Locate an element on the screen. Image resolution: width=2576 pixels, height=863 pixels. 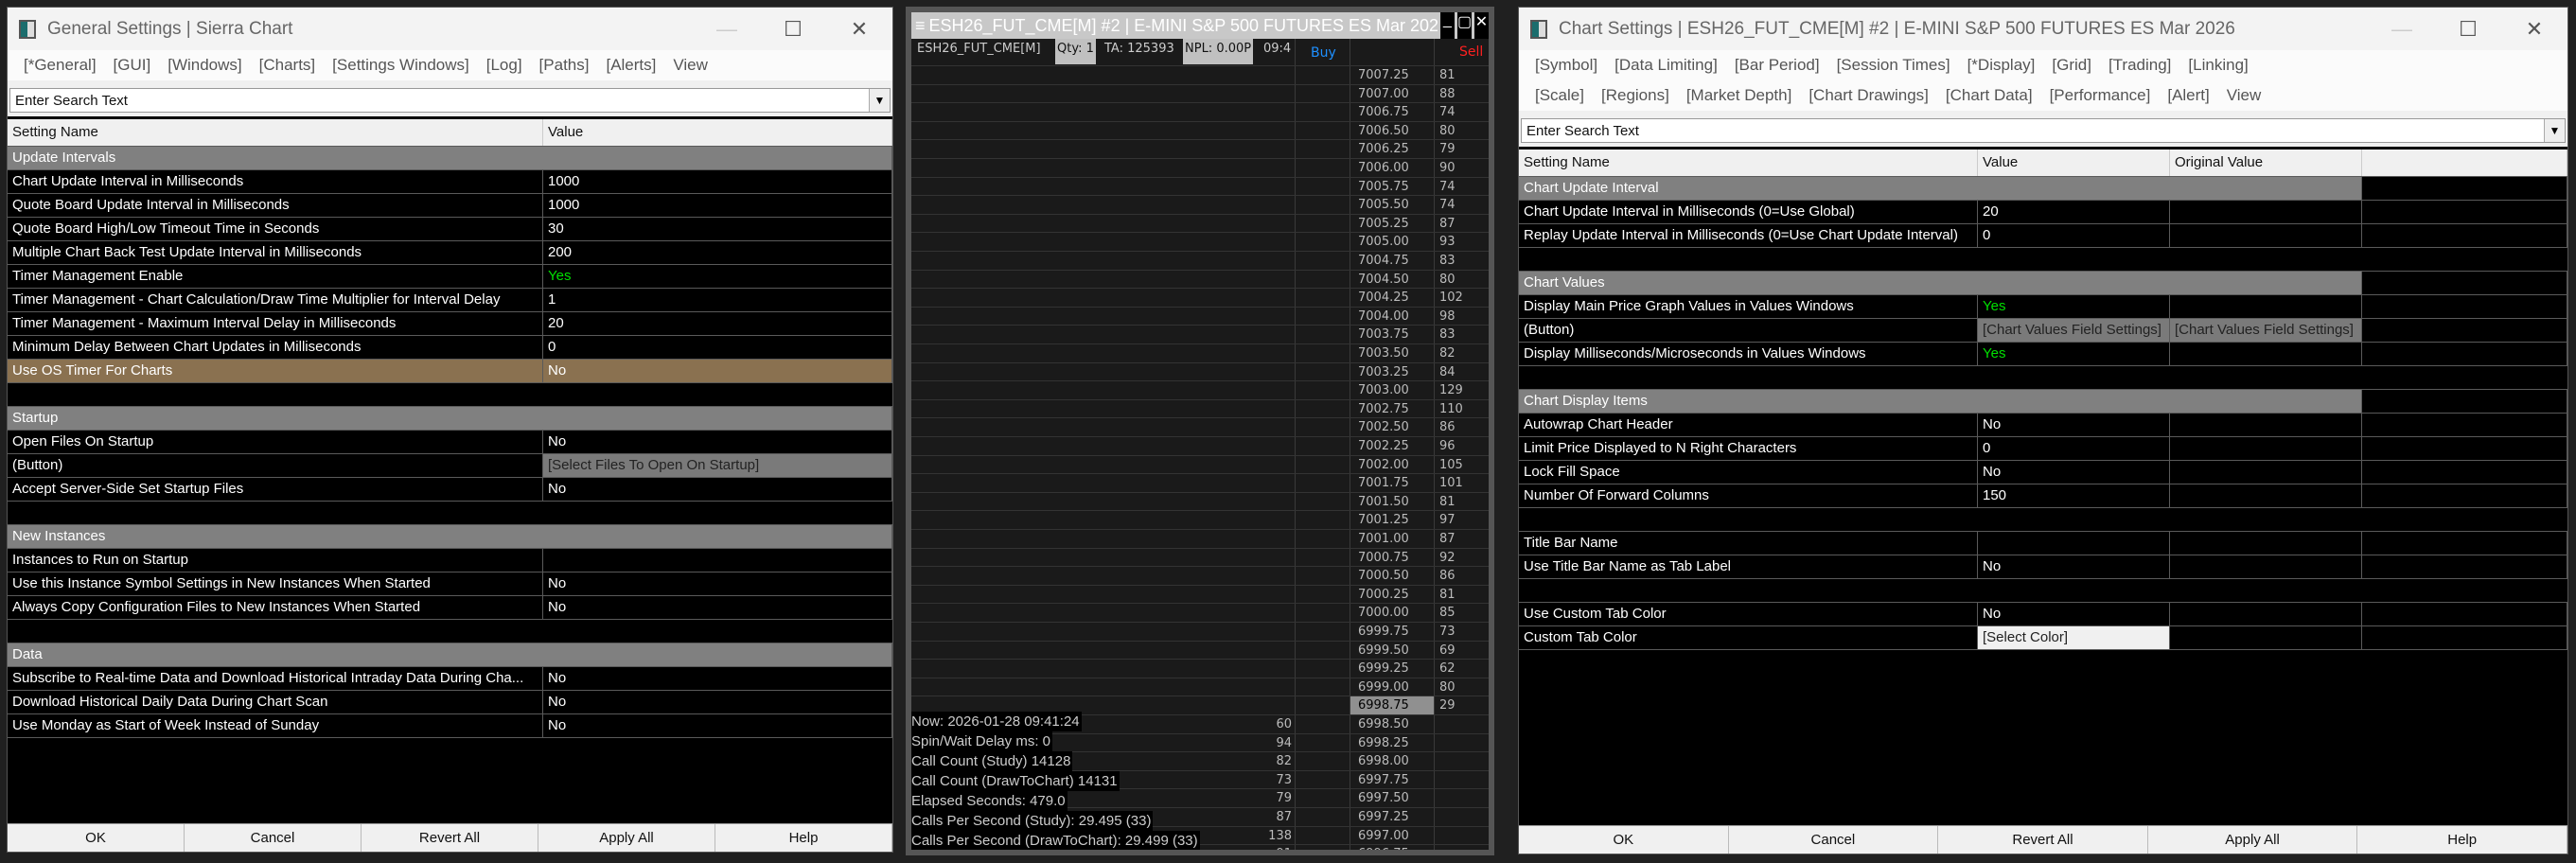
sell-column-header: Sell is located at coordinates (1471, 52).